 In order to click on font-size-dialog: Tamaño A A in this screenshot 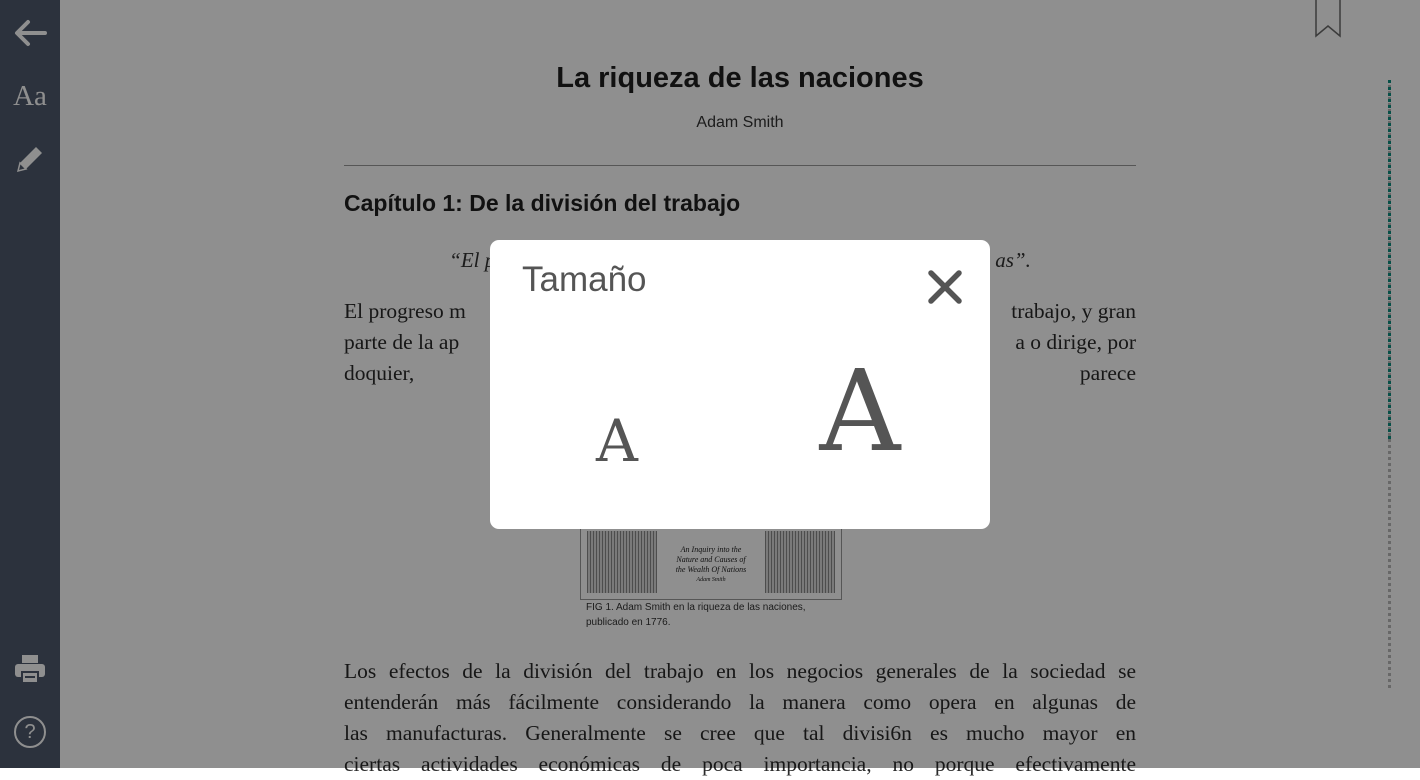, I will do `click(740, 384)`.